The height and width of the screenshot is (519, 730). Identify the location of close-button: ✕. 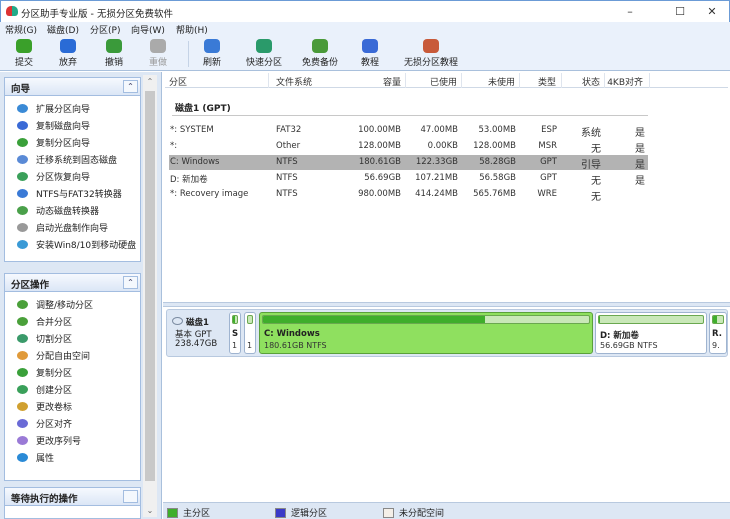
(712, 12).